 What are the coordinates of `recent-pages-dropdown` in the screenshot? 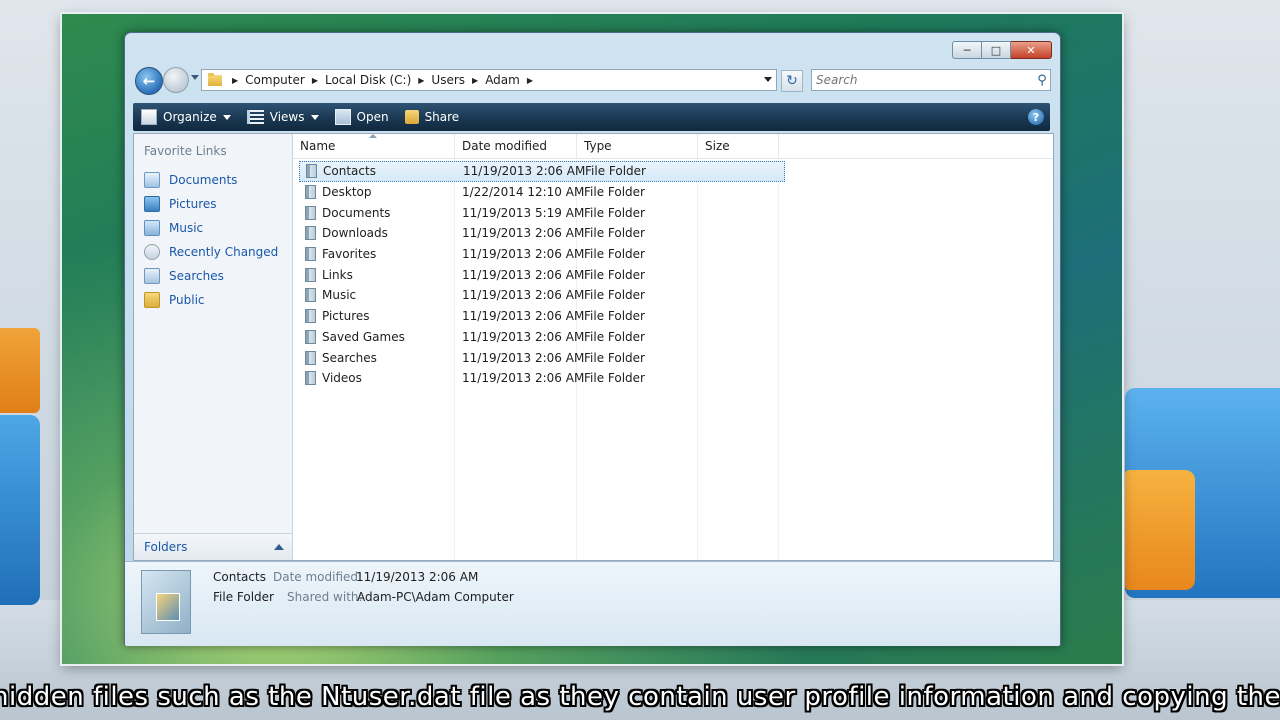 It's located at (195, 77).